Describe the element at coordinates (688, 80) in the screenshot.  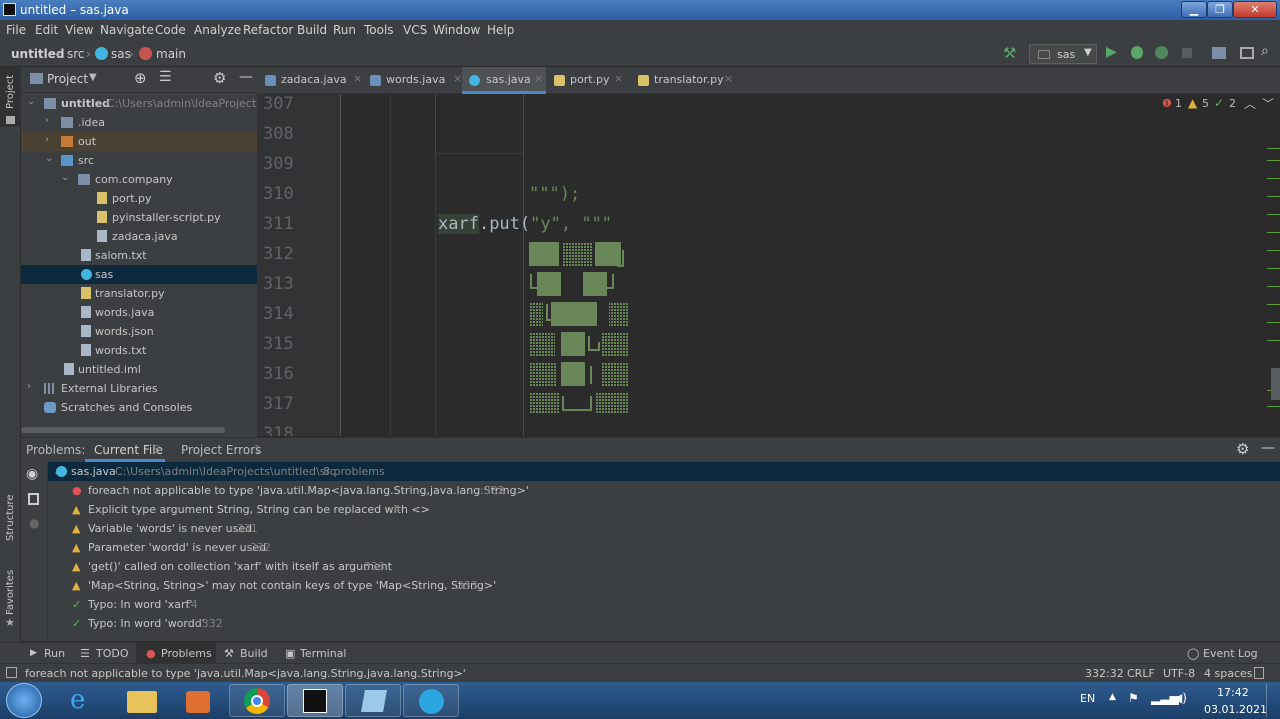
I see `tab-translator: translator.py ×` at that location.